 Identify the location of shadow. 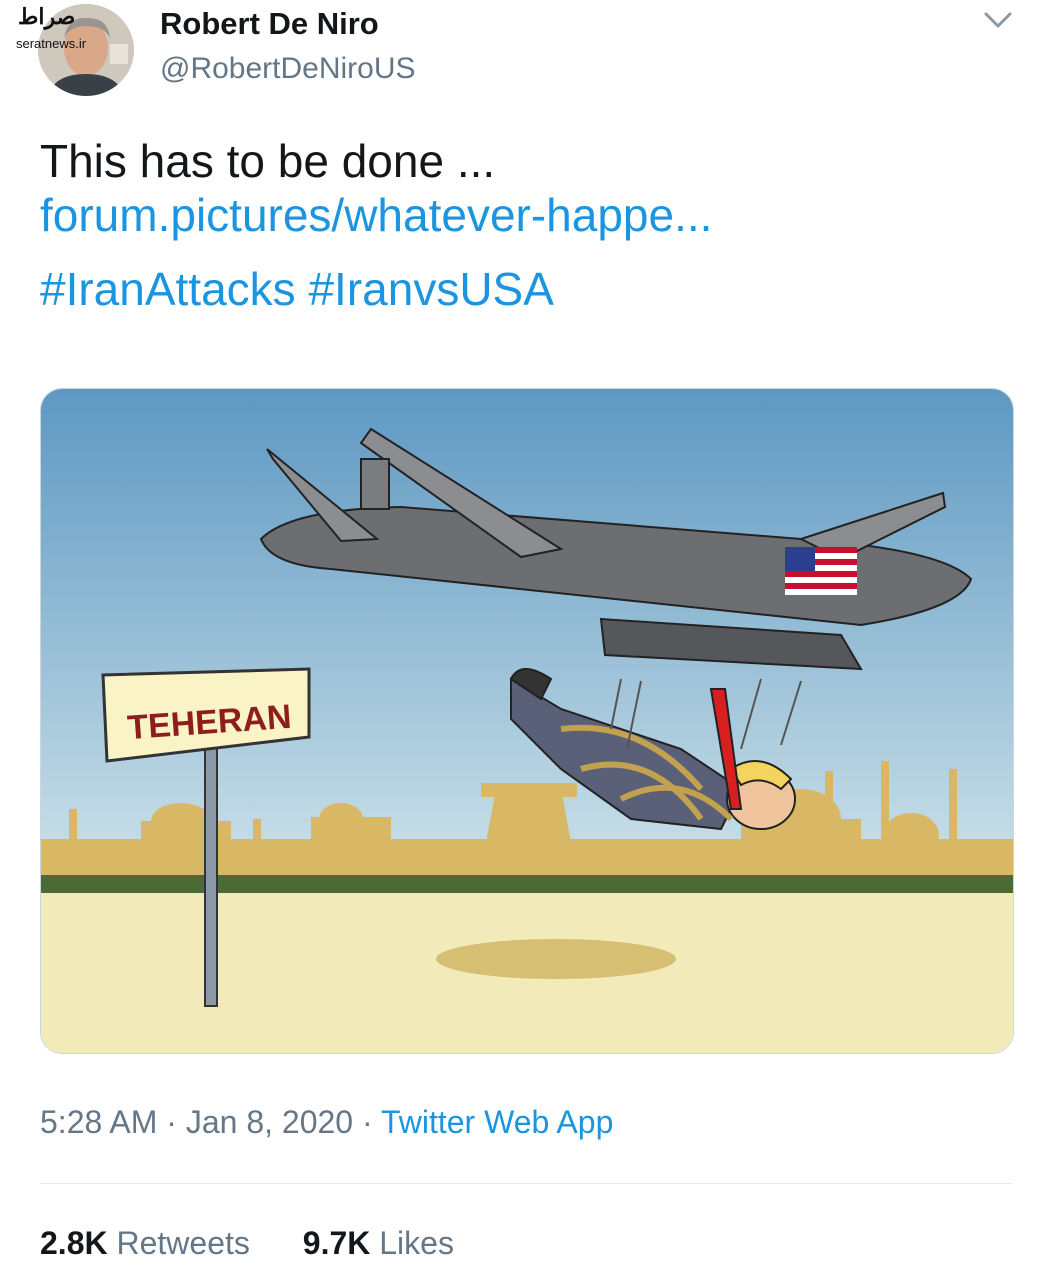
(556, 959).